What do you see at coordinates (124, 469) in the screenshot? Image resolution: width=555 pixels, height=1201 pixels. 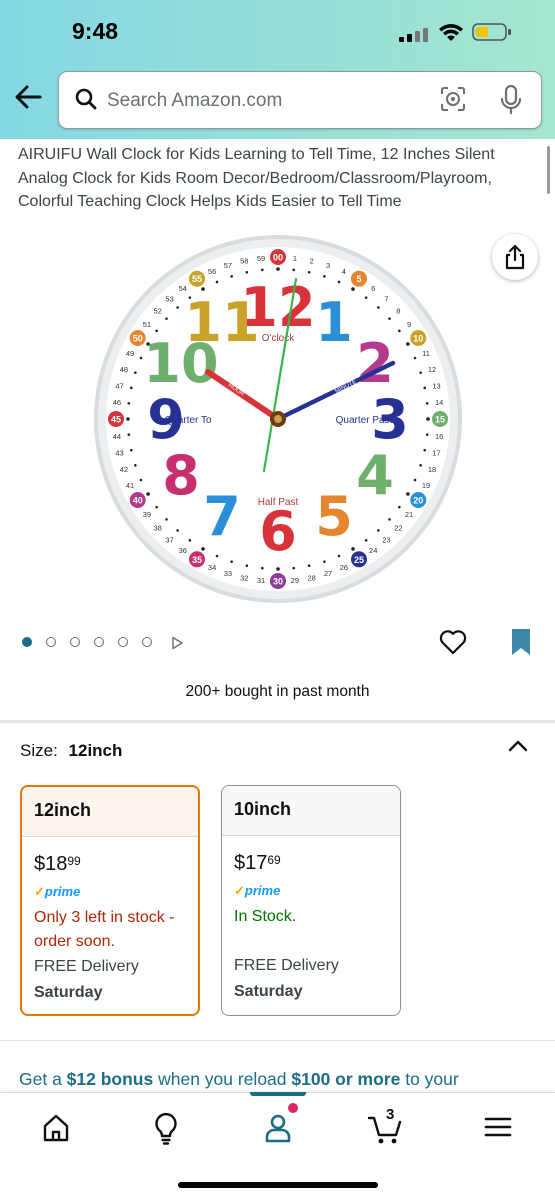 I see `minute-number: 42` at bounding box center [124, 469].